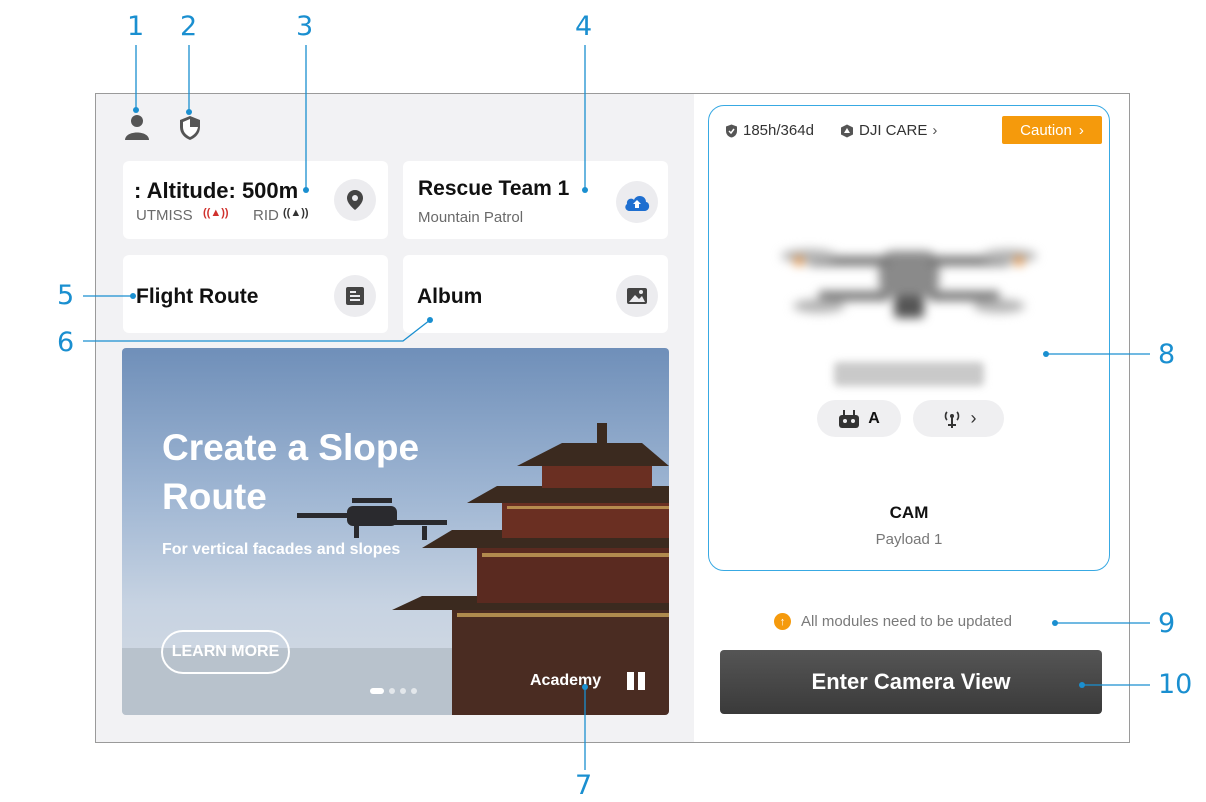  I want to click on location-pin-icon, so click(355, 200).